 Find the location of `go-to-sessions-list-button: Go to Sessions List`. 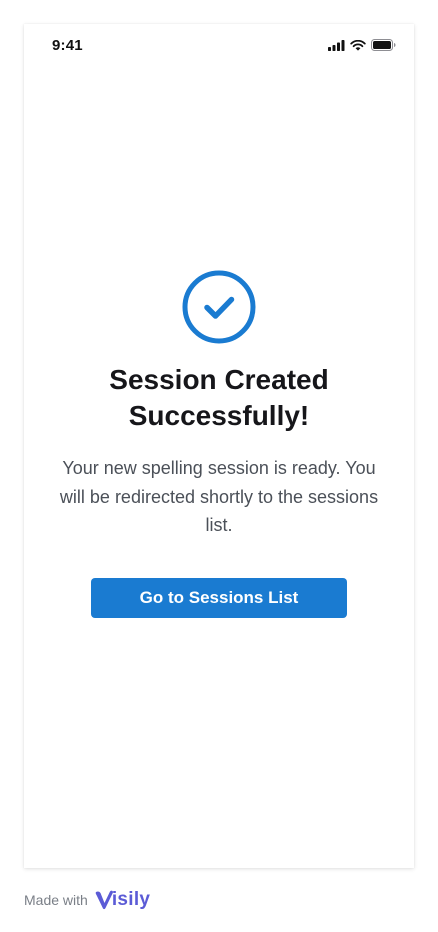

go-to-sessions-list-button: Go to Sessions List is located at coordinates (219, 597).